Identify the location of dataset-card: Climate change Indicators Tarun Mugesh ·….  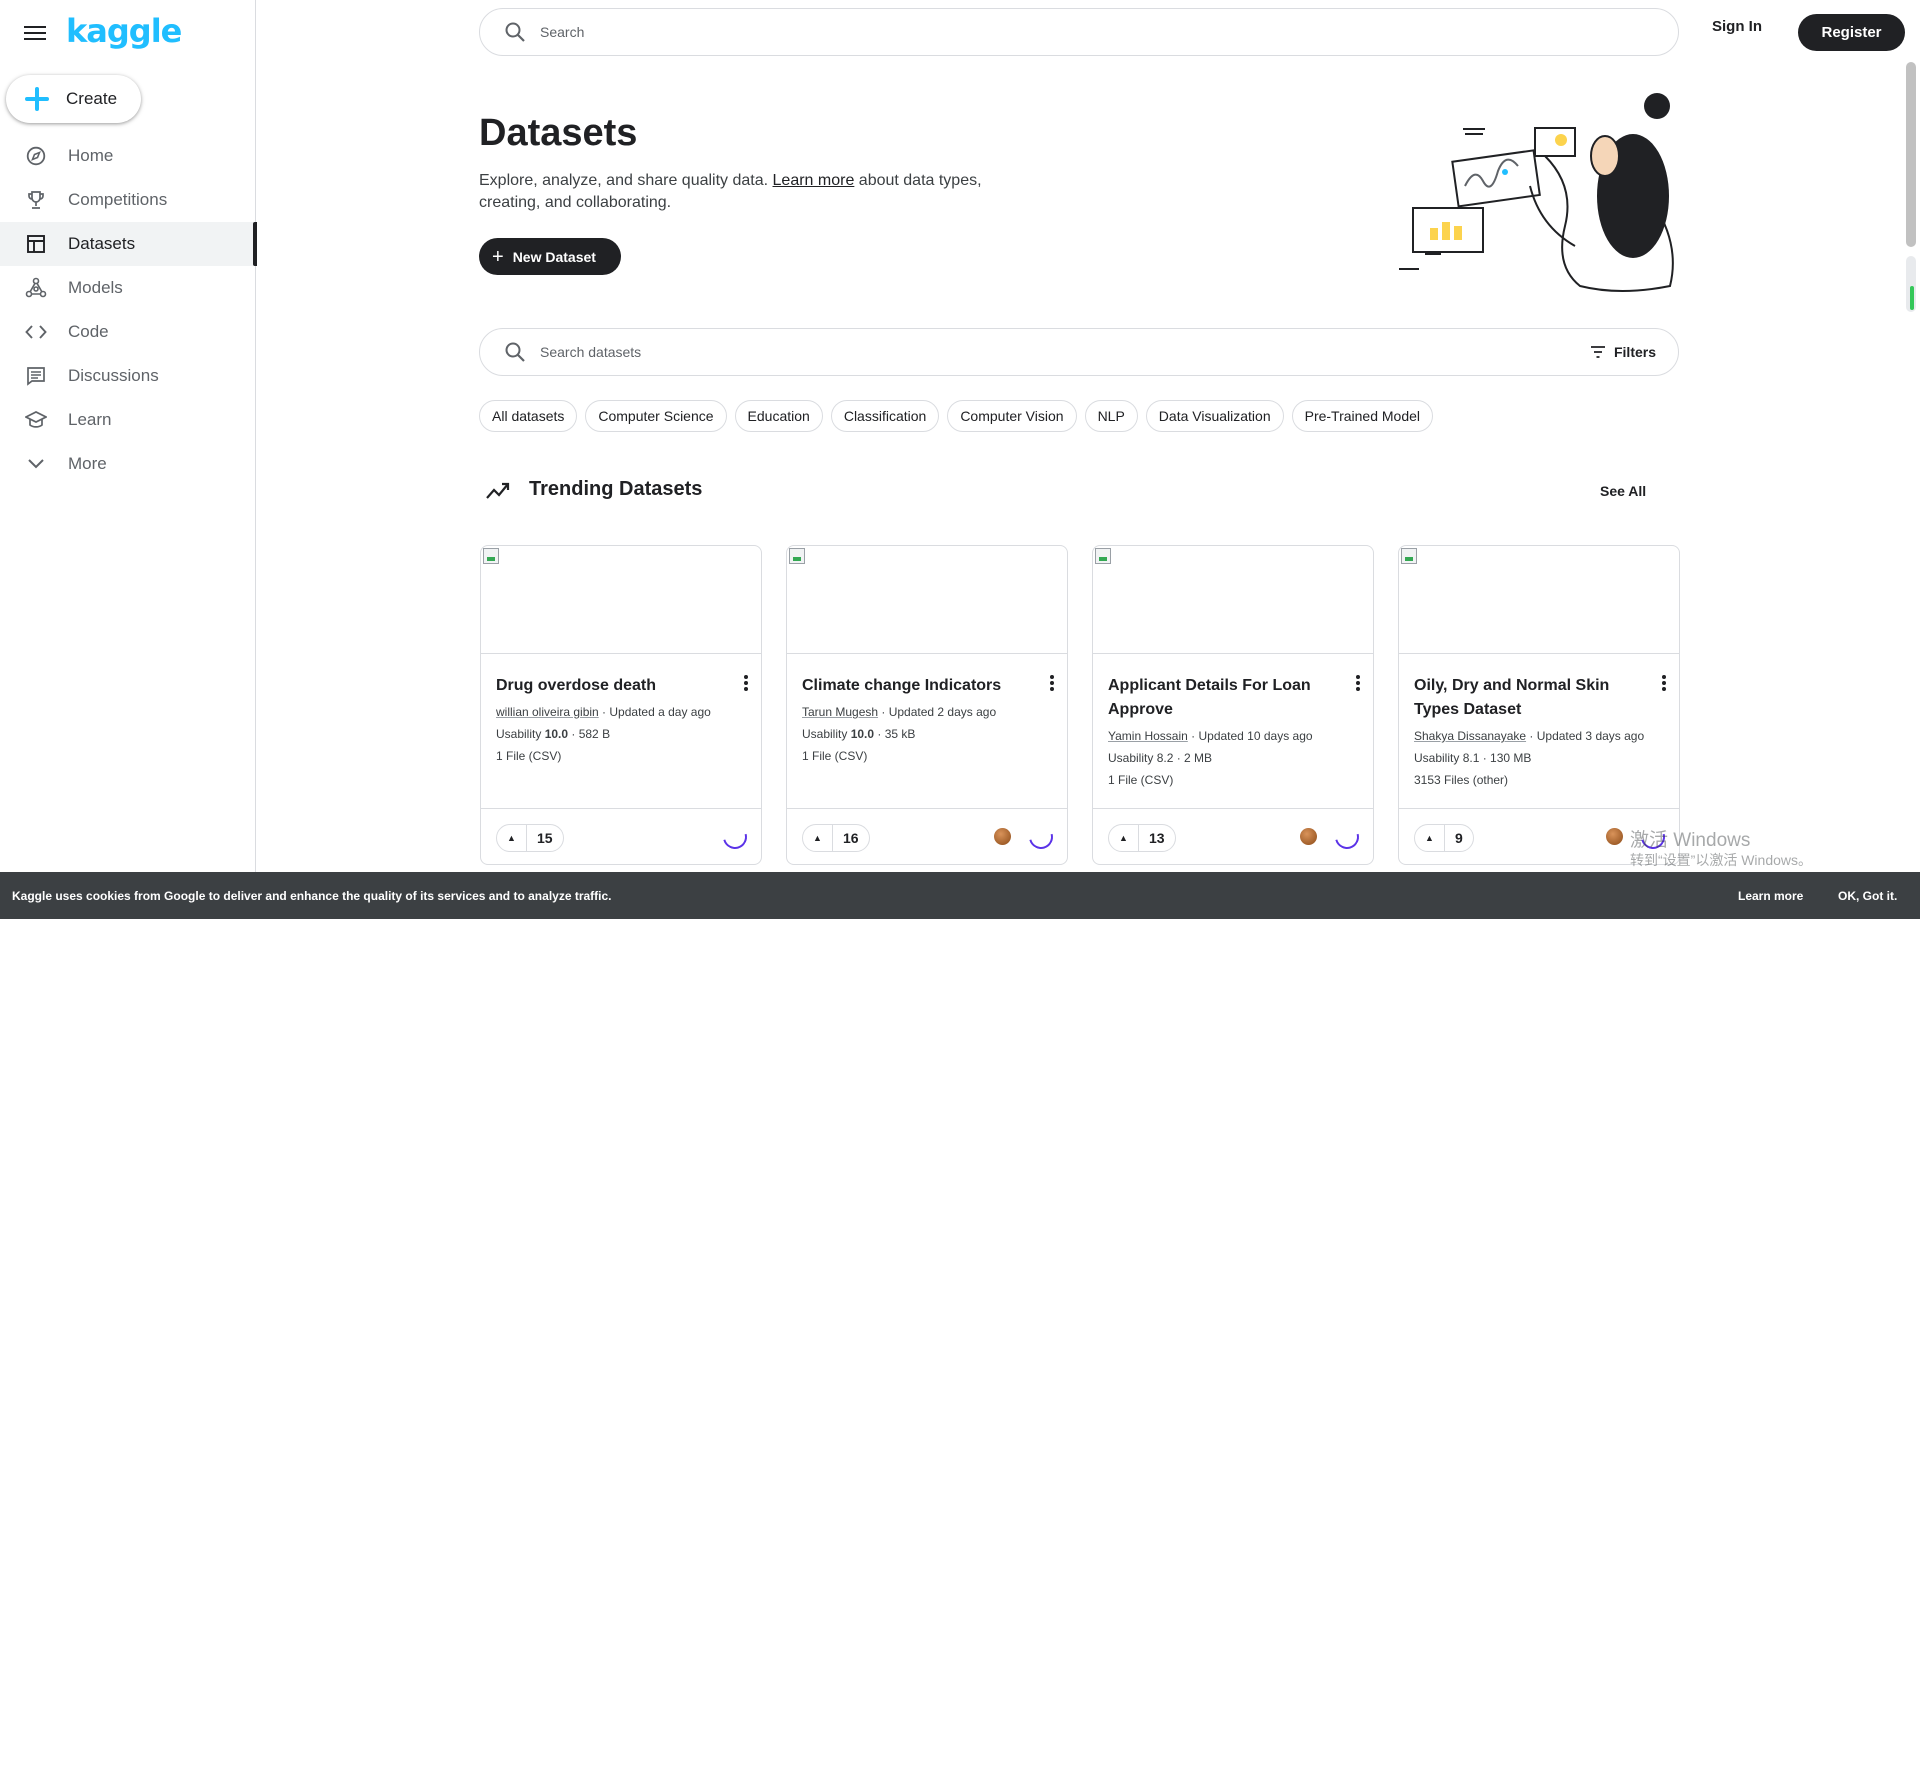
(927, 705).